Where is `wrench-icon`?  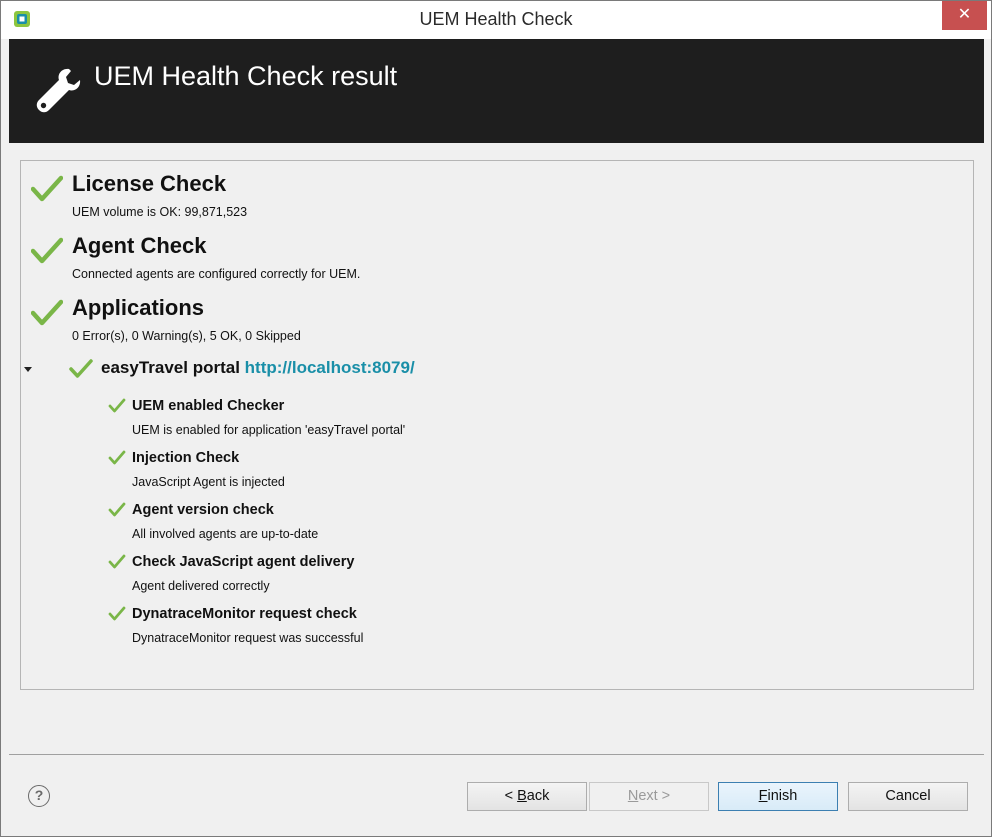
wrench-icon is located at coordinates (58, 90).